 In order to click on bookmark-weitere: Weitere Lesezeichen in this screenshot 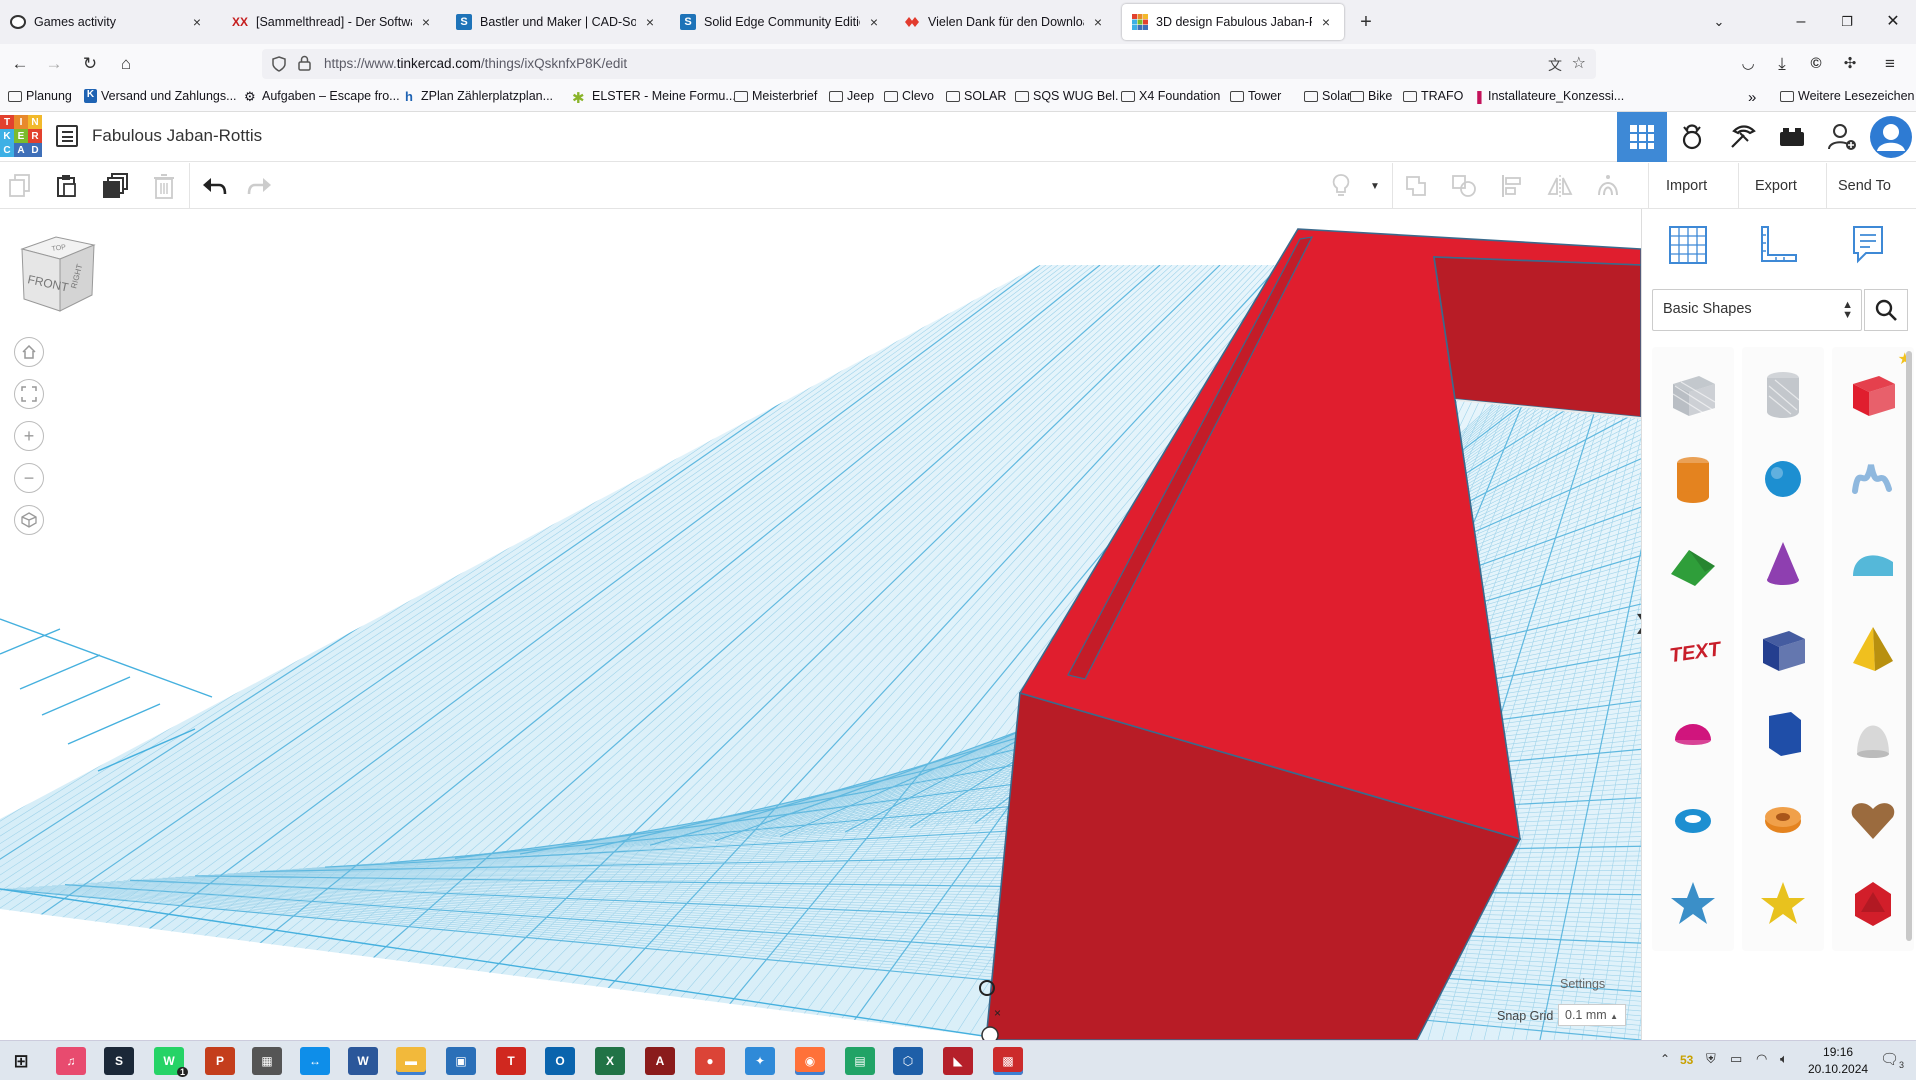, I will do `click(1847, 96)`.